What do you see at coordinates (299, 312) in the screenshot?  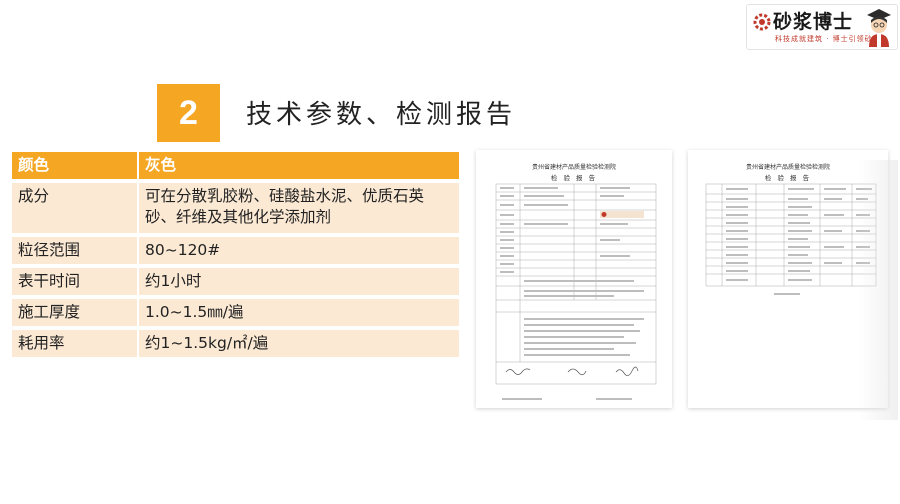 I see `row-value: 1.0~1.5㎜/遍` at bounding box center [299, 312].